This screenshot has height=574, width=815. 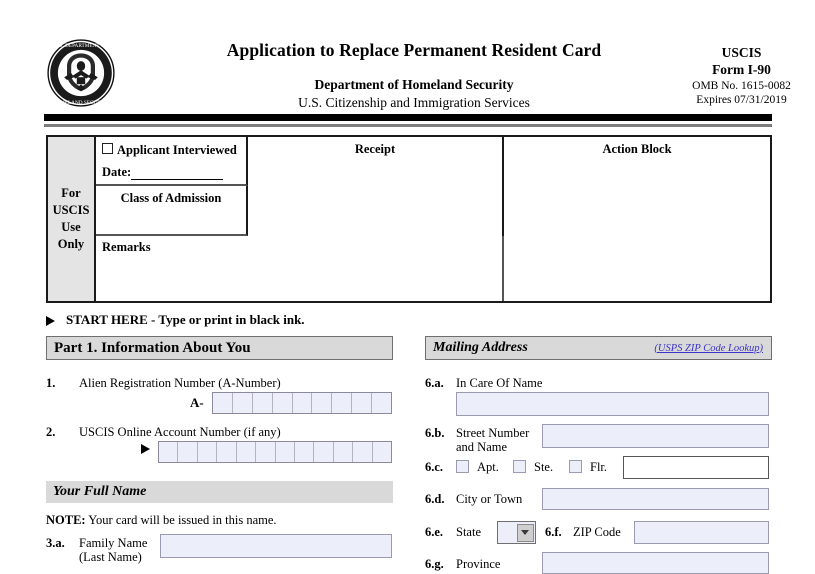 I want to click on a-number-input, so click(x=302, y=403).